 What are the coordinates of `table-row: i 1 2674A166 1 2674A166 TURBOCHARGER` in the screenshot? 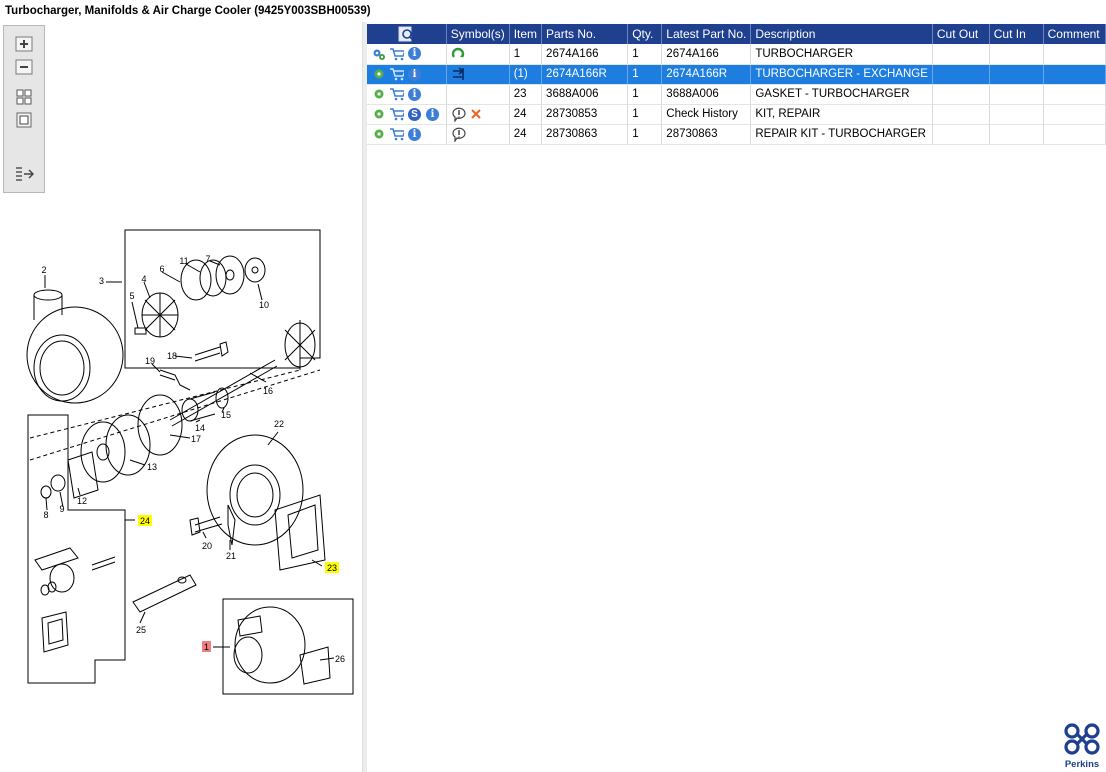 It's located at (736, 54).